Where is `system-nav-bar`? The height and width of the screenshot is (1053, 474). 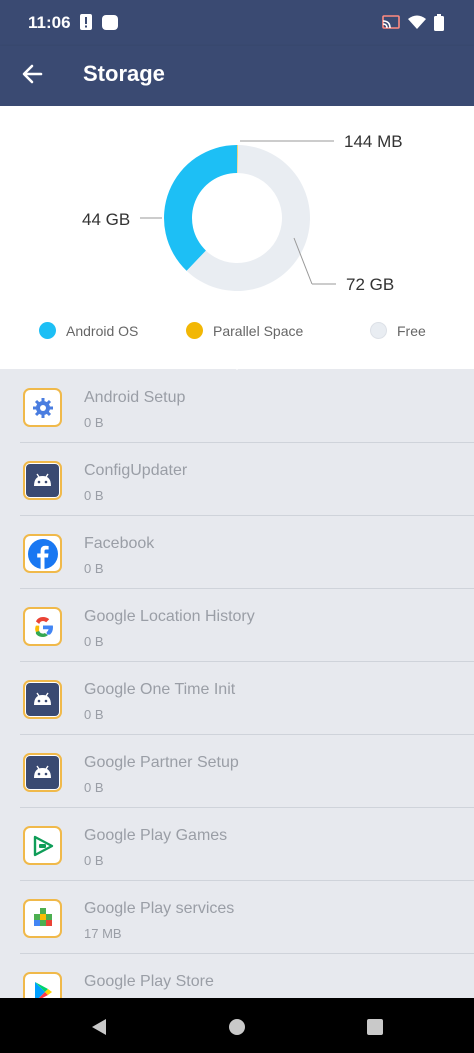 system-nav-bar is located at coordinates (237, 1025).